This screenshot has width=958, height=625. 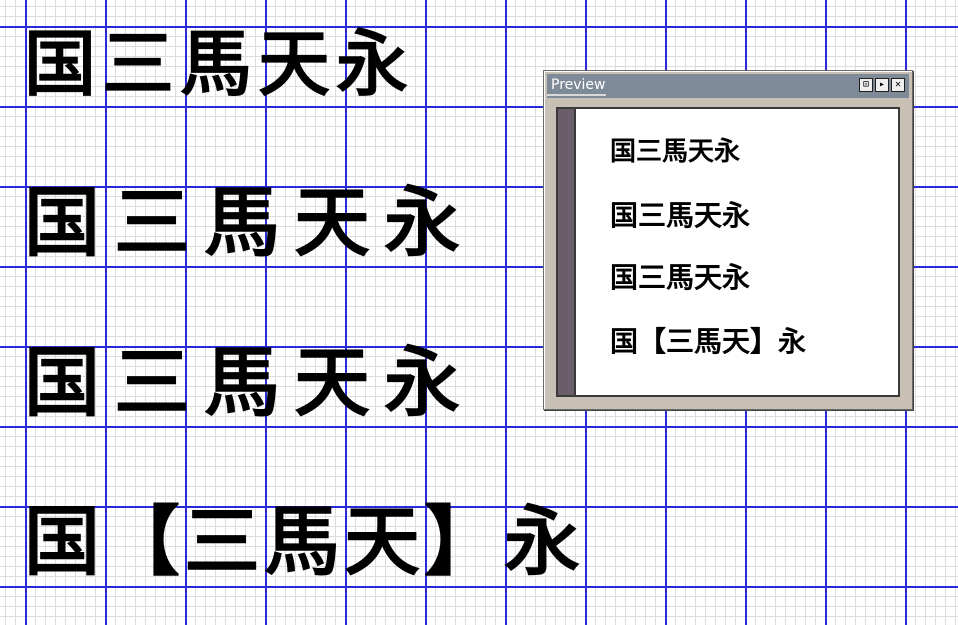 I want to click on preview-line-2: 国三馬天永, so click(x=680, y=215).